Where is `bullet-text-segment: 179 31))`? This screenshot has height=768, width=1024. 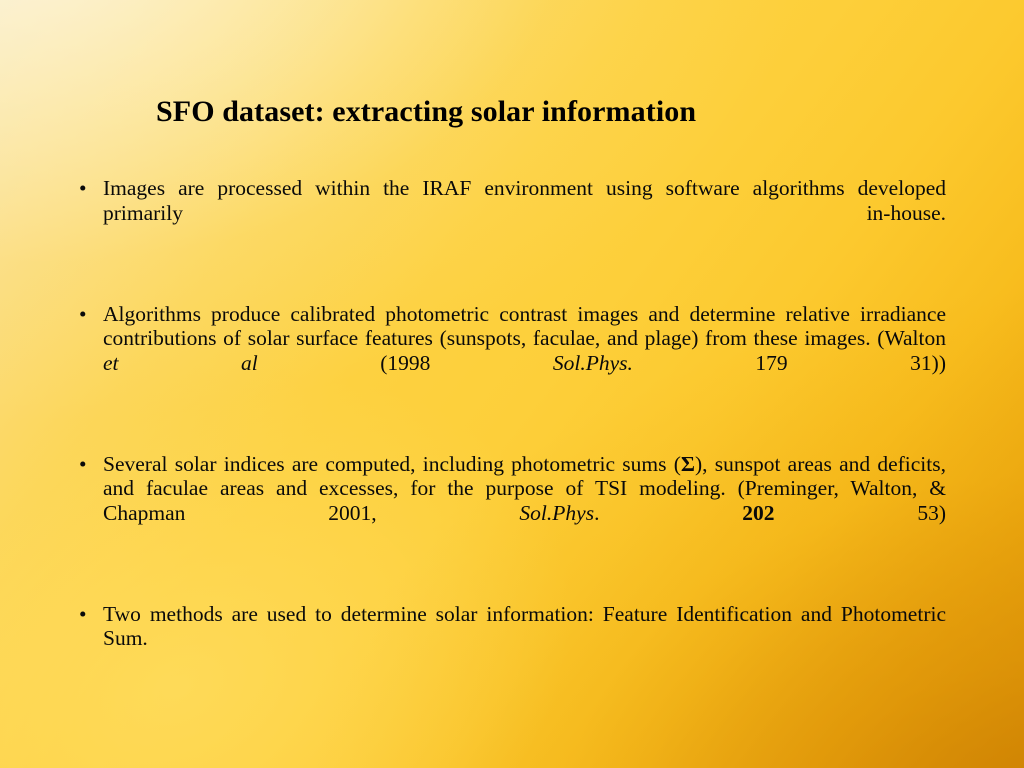
bullet-text-segment: 179 31)) is located at coordinates (789, 362).